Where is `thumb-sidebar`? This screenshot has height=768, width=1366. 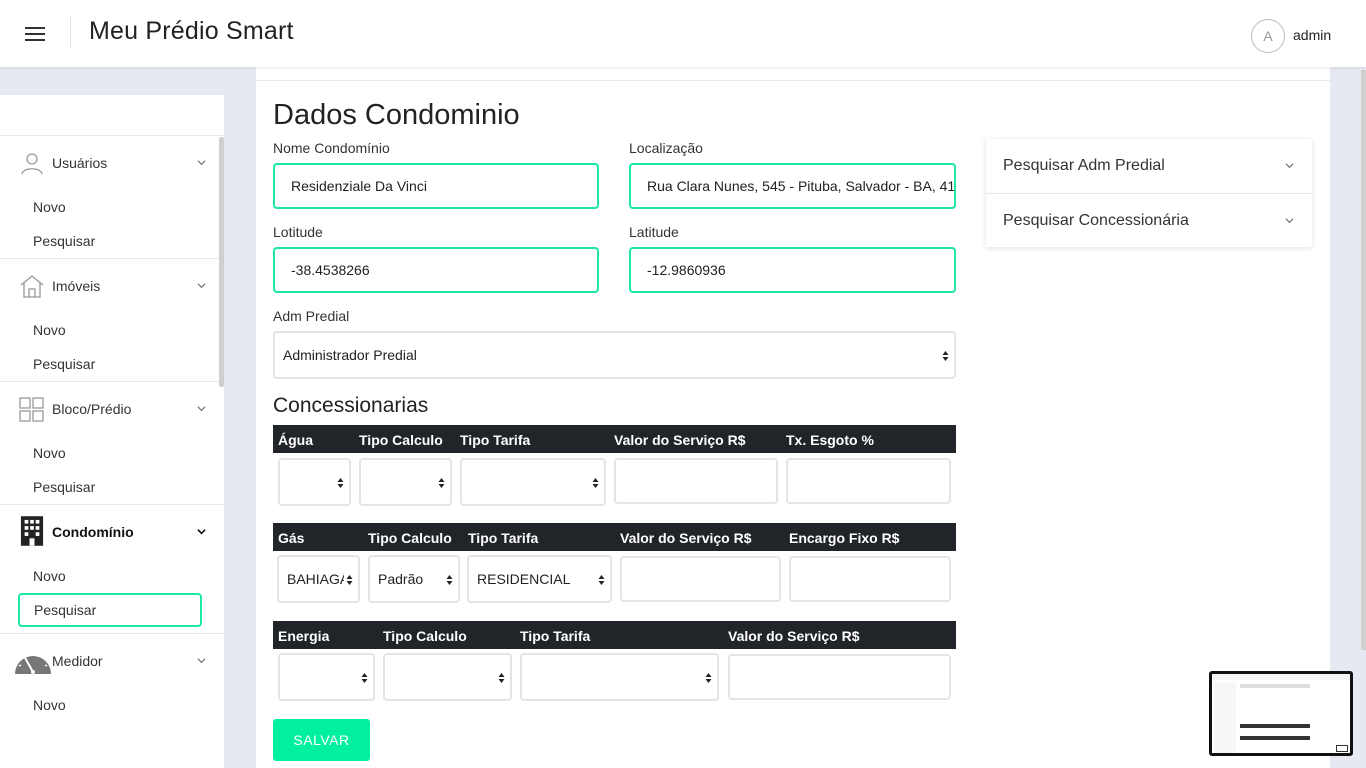
thumb-sidebar is located at coordinates (1225, 717).